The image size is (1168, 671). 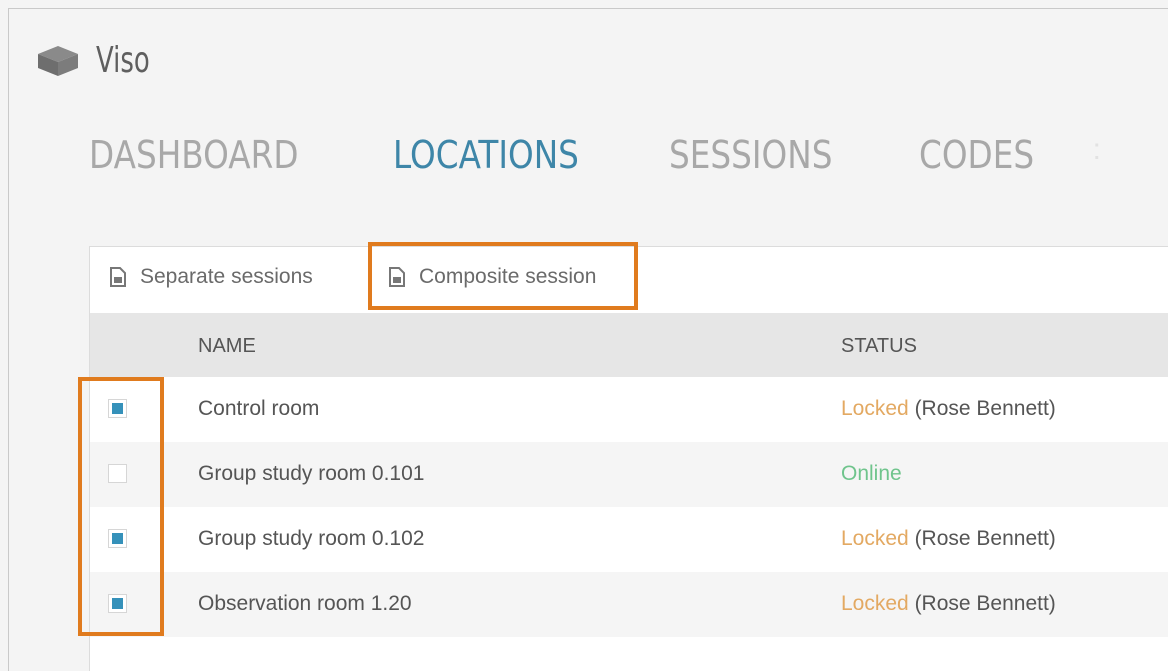 What do you see at coordinates (595, 155) in the screenshot?
I see `main-nav: DASHBOARD LOCATIONS SESSIONS CODES :` at bounding box center [595, 155].